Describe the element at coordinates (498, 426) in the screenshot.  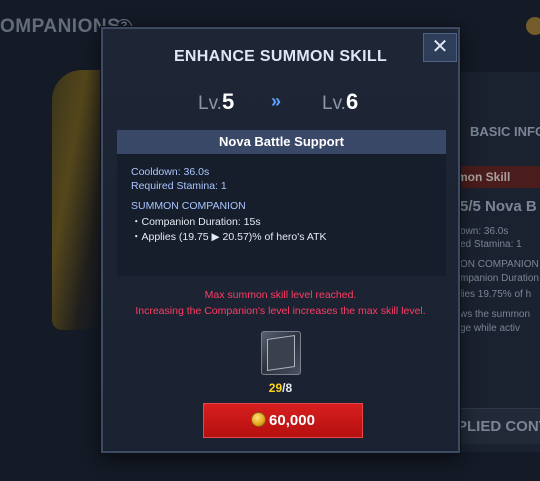
I see `background-applied-label: PLIED CONT` at that location.